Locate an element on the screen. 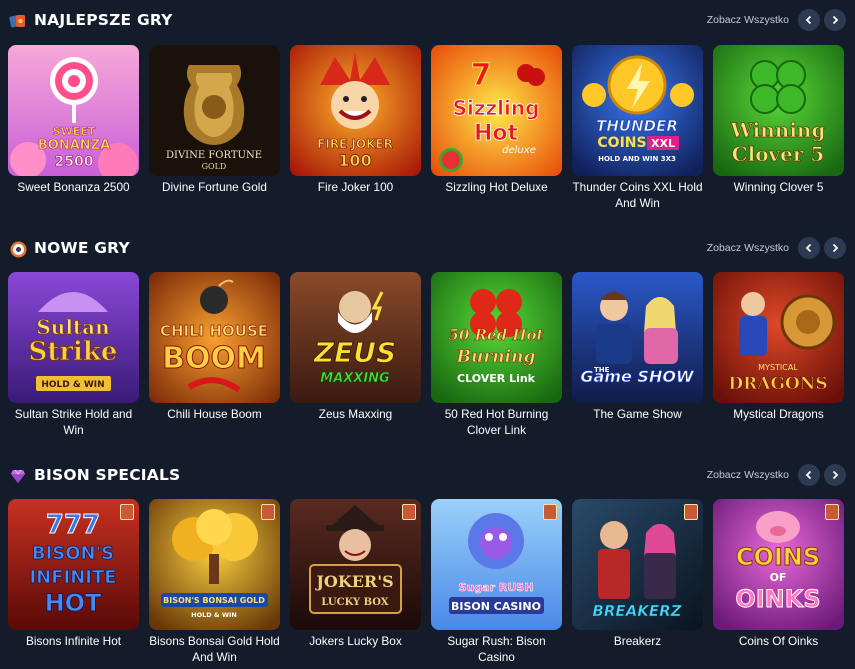 Image resolution: width=855 pixels, height=669 pixels. trophy-cards-icon is located at coordinates (18, 21).